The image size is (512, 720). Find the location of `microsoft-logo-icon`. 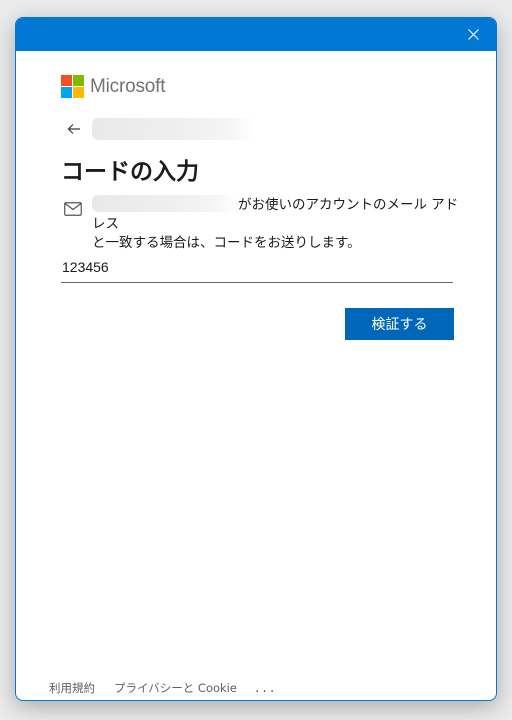

microsoft-logo-icon is located at coordinates (72, 86).